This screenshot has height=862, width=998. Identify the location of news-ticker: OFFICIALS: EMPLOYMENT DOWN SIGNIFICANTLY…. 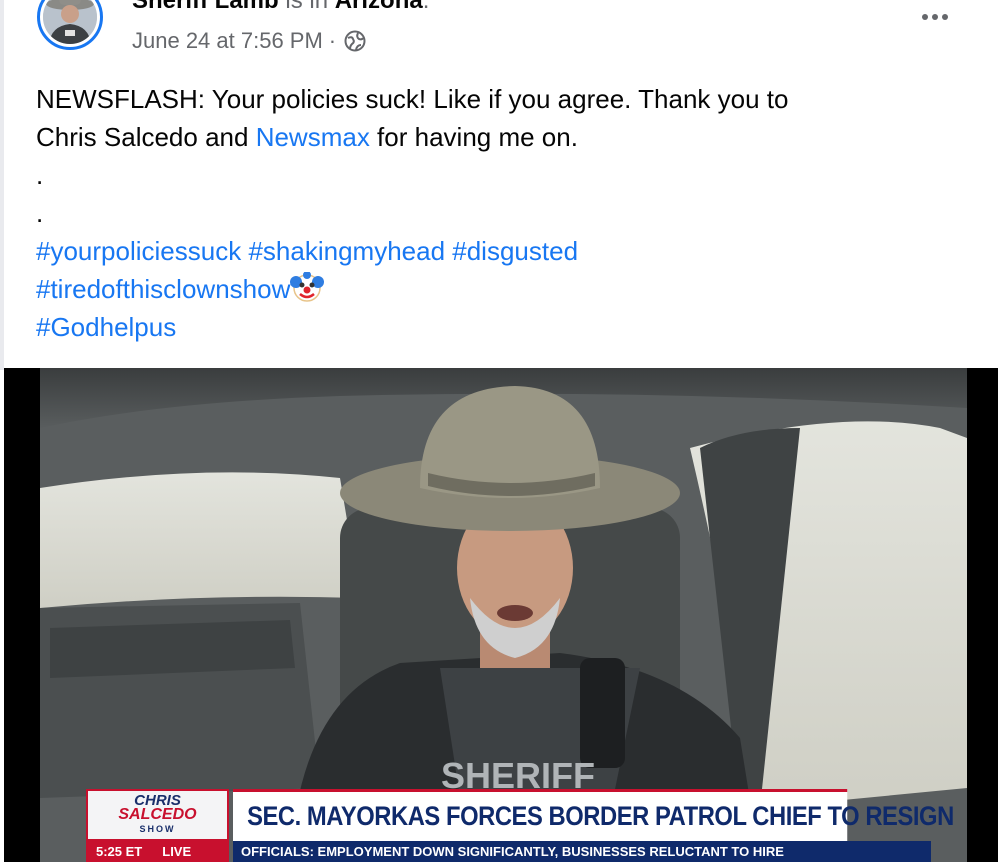
(582, 851).